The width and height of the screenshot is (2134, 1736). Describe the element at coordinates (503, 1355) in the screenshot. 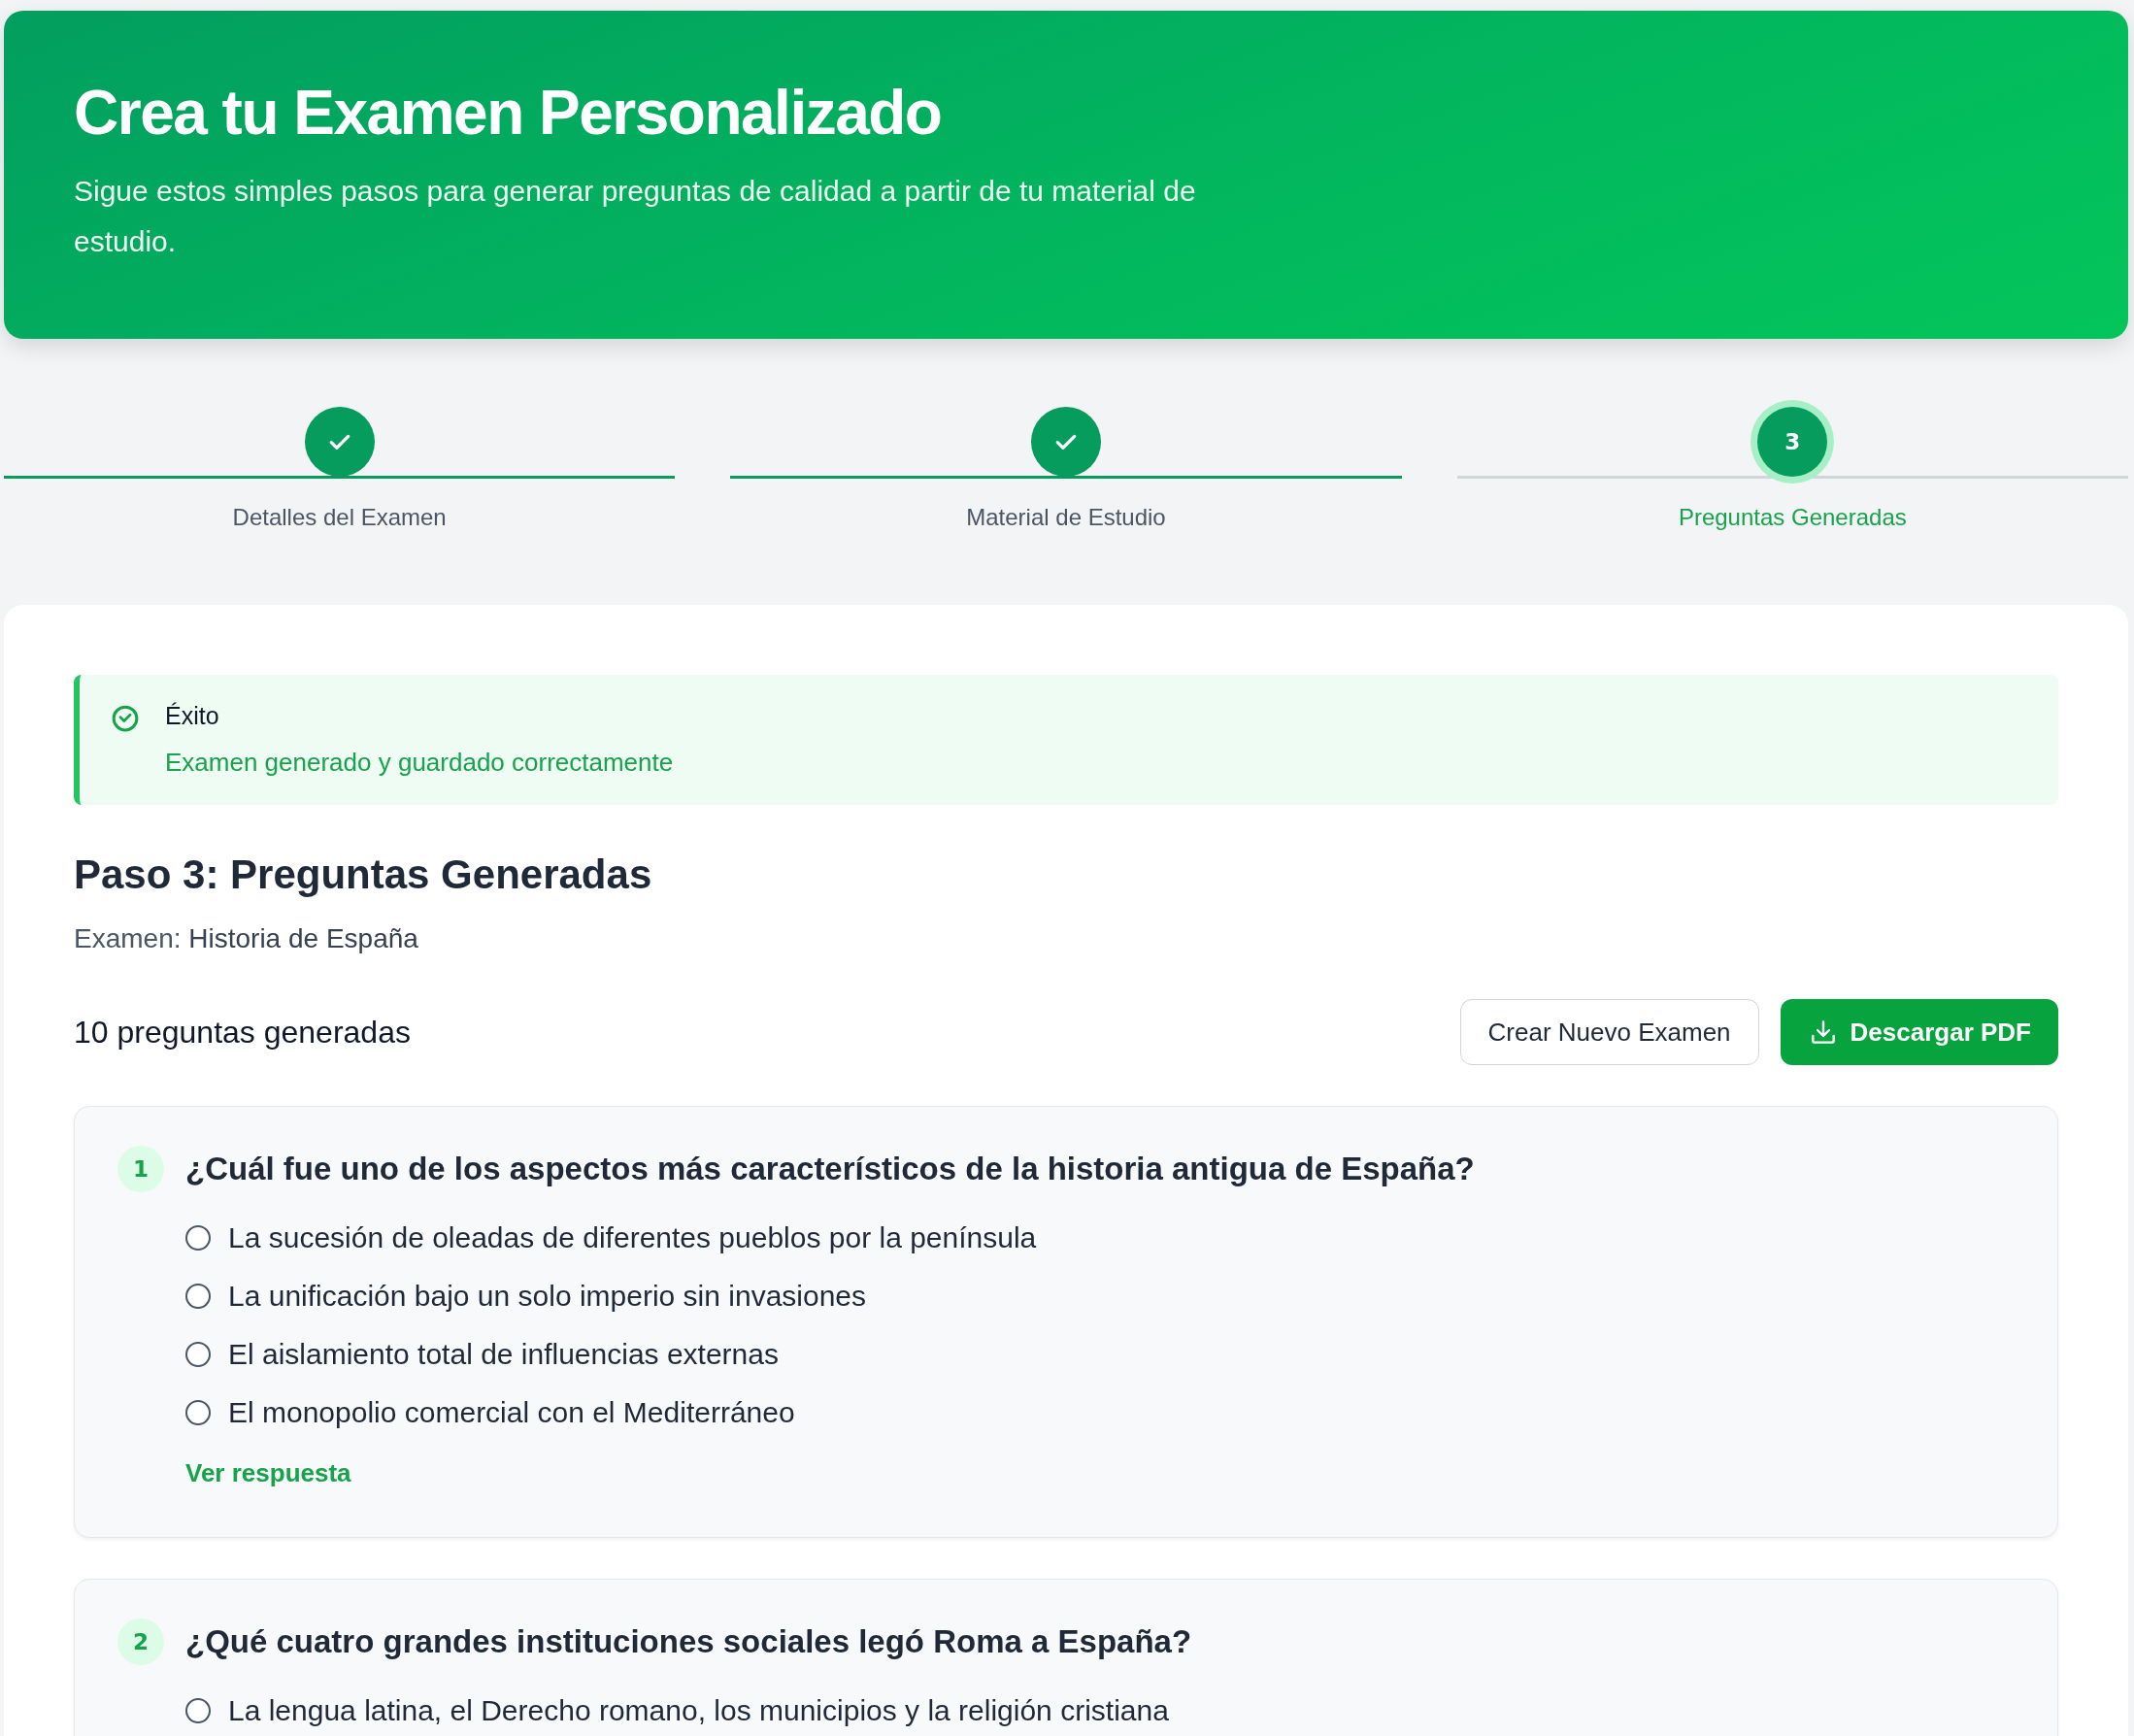

I see `option-text: El aislamiento total de influencias externas` at that location.